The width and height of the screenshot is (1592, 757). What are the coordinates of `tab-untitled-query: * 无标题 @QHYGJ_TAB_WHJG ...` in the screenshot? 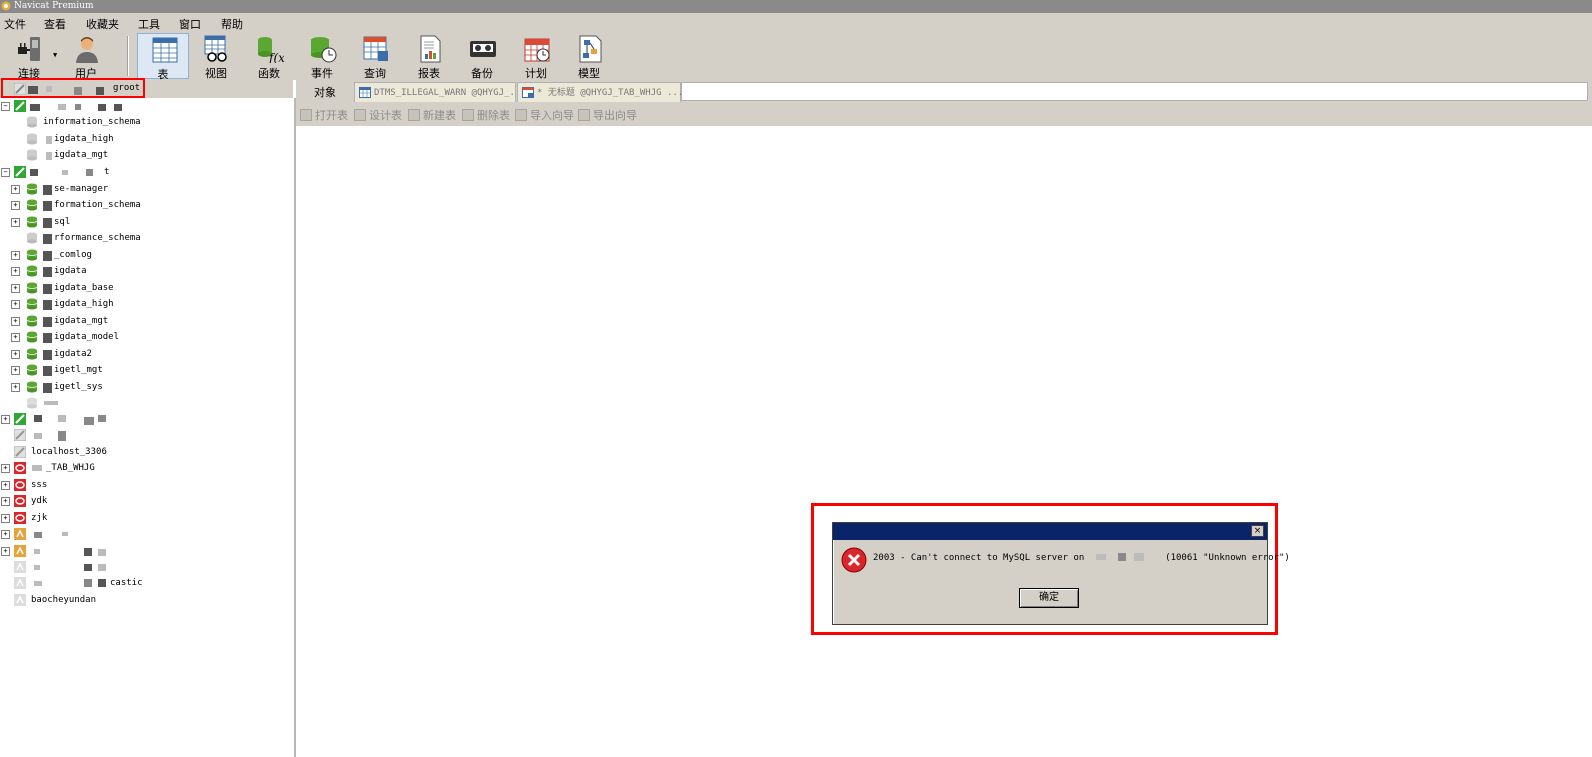 It's located at (600, 92).